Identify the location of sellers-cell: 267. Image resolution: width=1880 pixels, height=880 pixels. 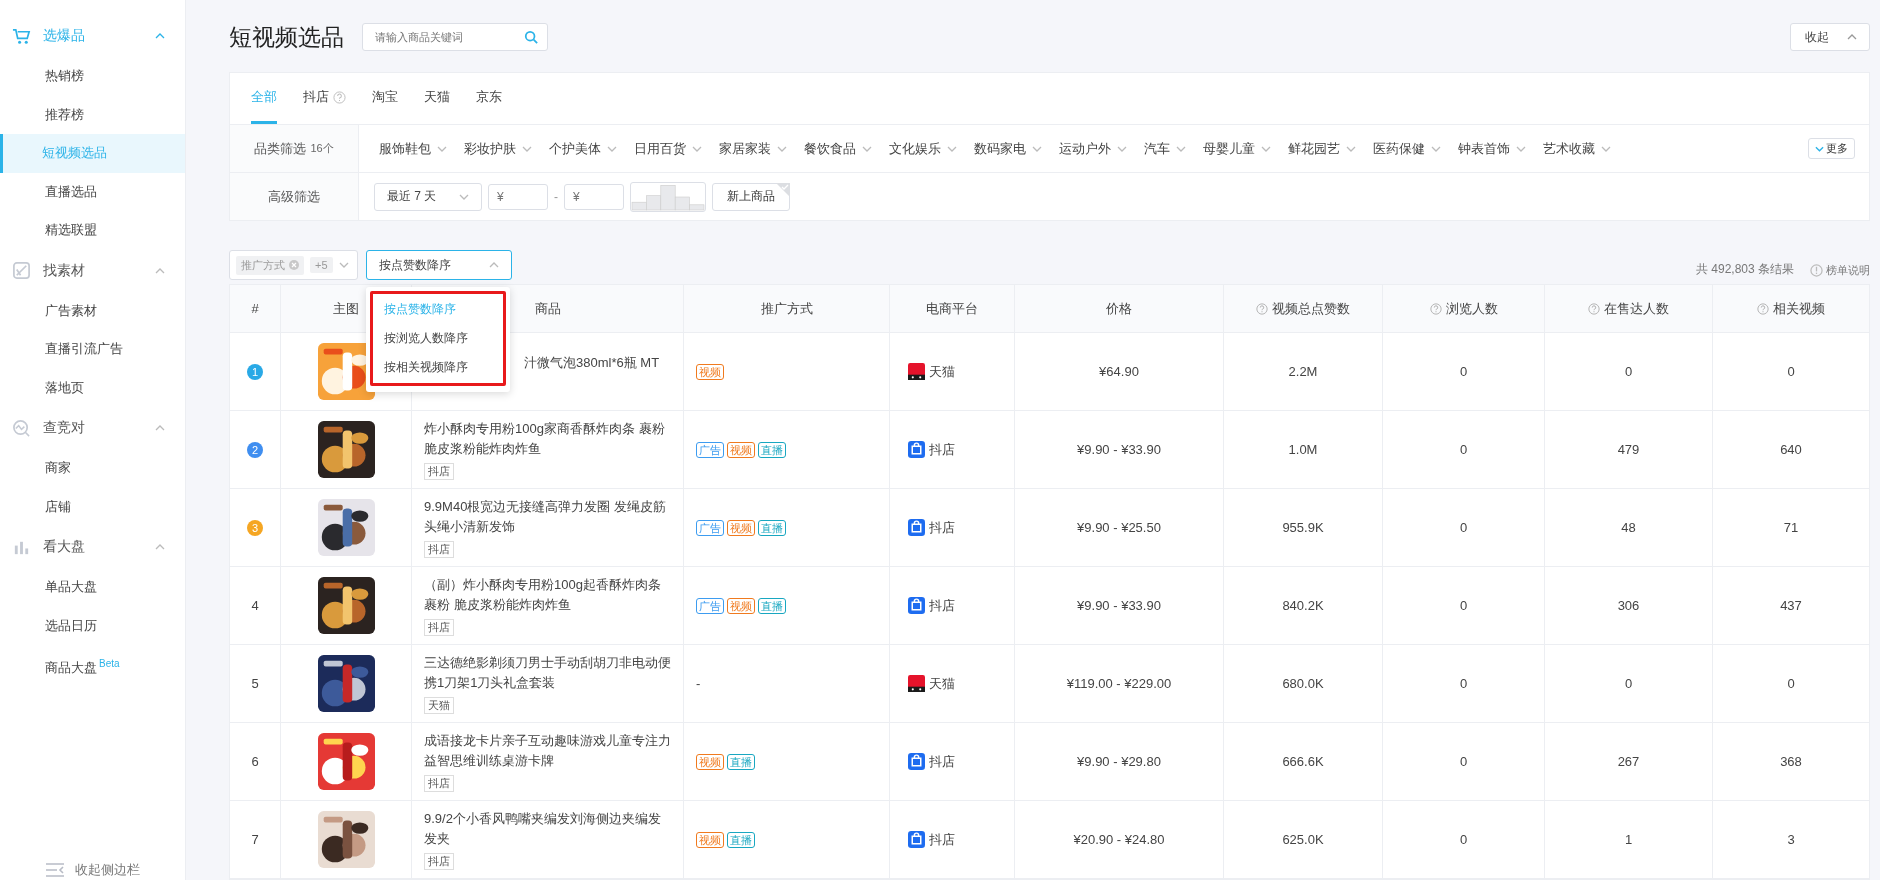
(1629, 761).